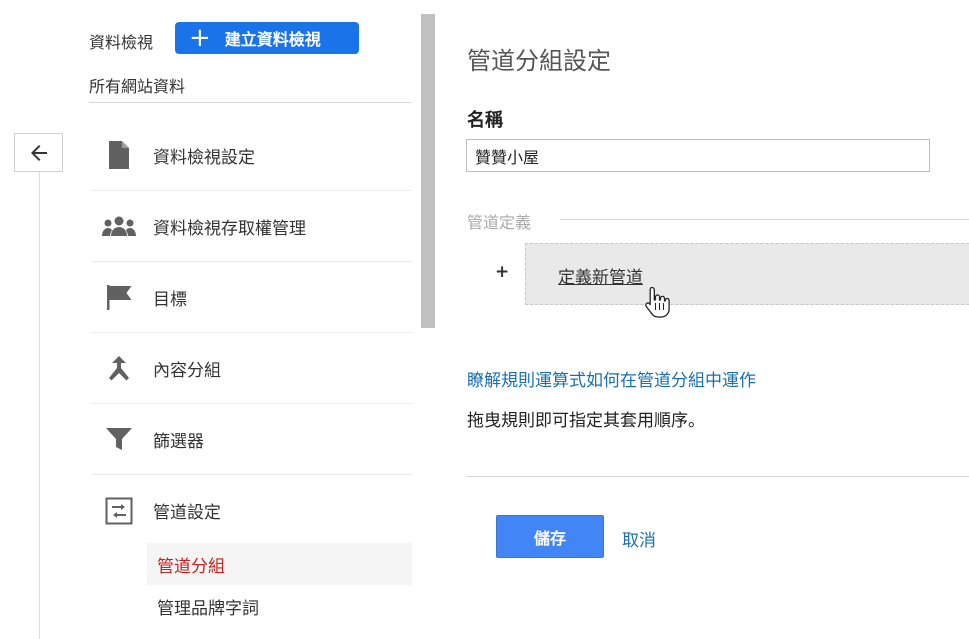  What do you see at coordinates (611, 378) in the screenshot?
I see `regex-help-link: 瞭解規則運算式如何在管道分組中運作` at bounding box center [611, 378].